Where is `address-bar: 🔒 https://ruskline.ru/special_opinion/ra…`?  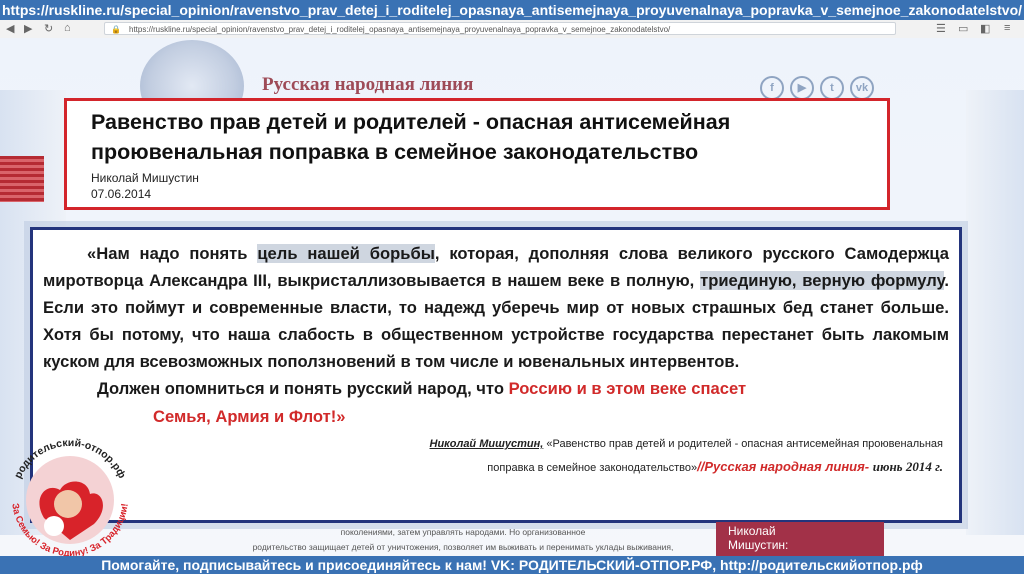 address-bar: 🔒 https://ruskline.ru/special_opinion/ra… is located at coordinates (500, 28).